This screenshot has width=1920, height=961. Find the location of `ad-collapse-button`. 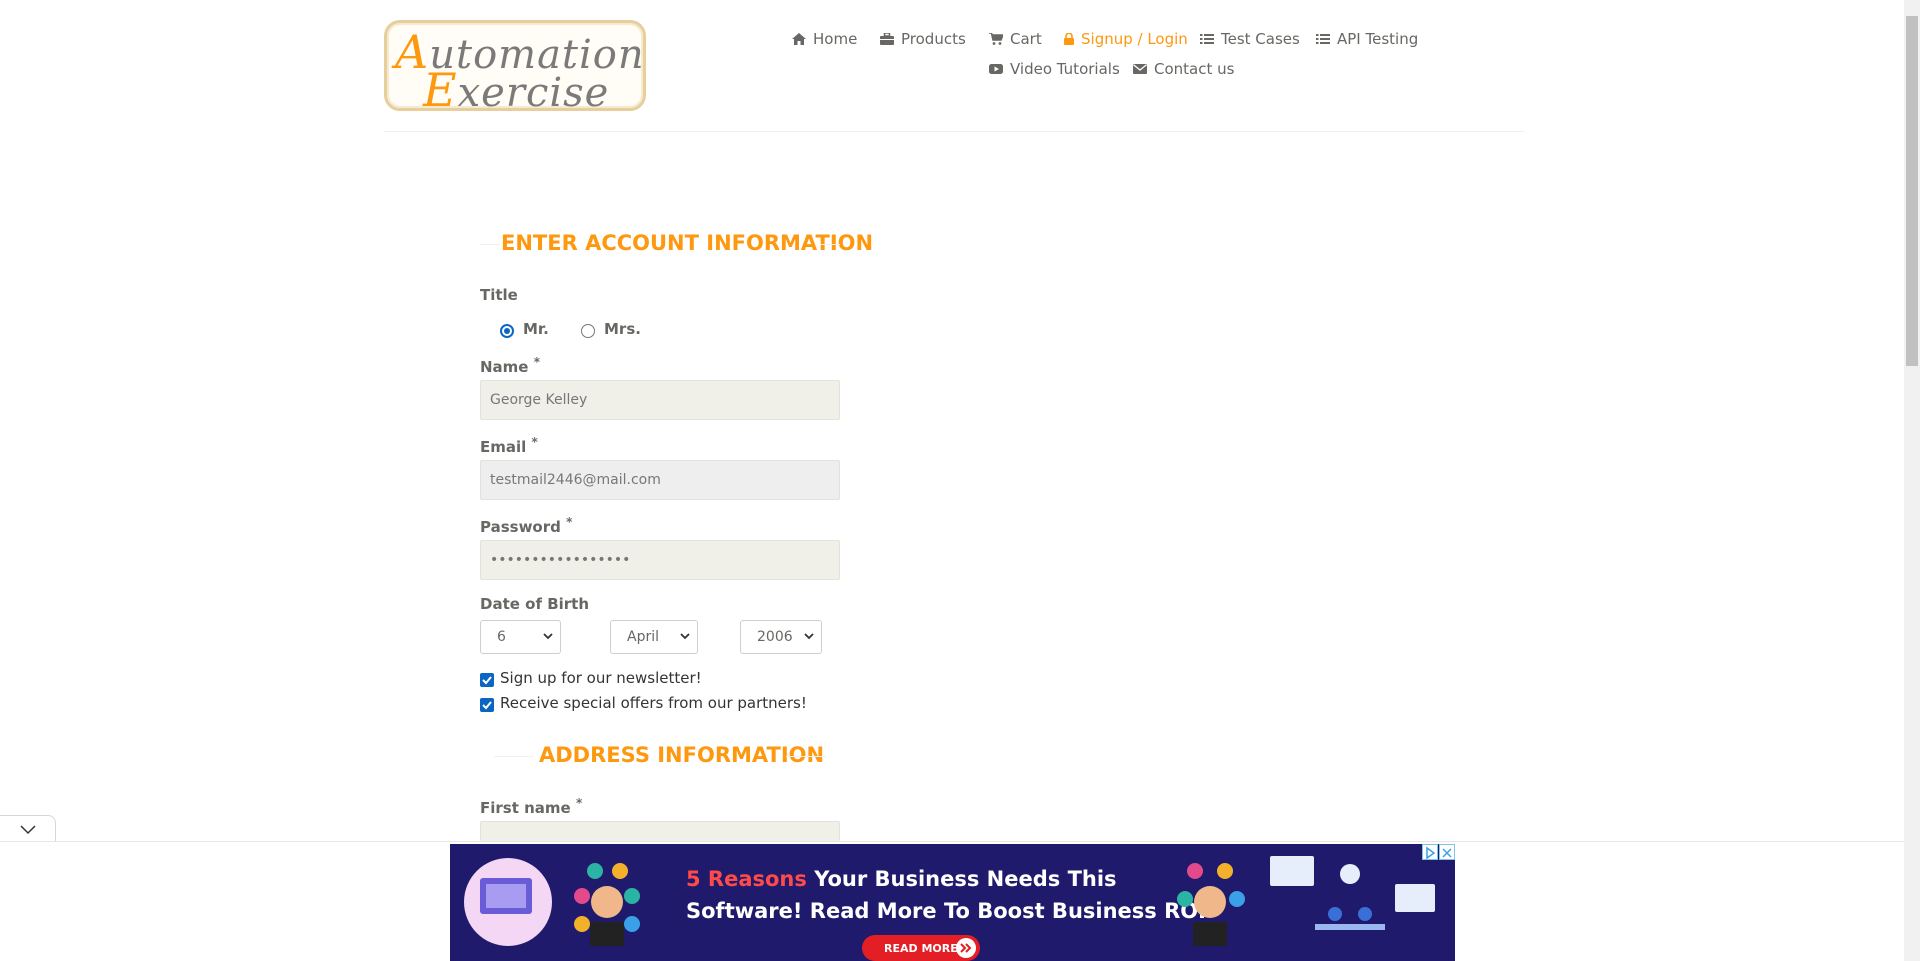

ad-collapse-button is located at coordinates (28, 828).